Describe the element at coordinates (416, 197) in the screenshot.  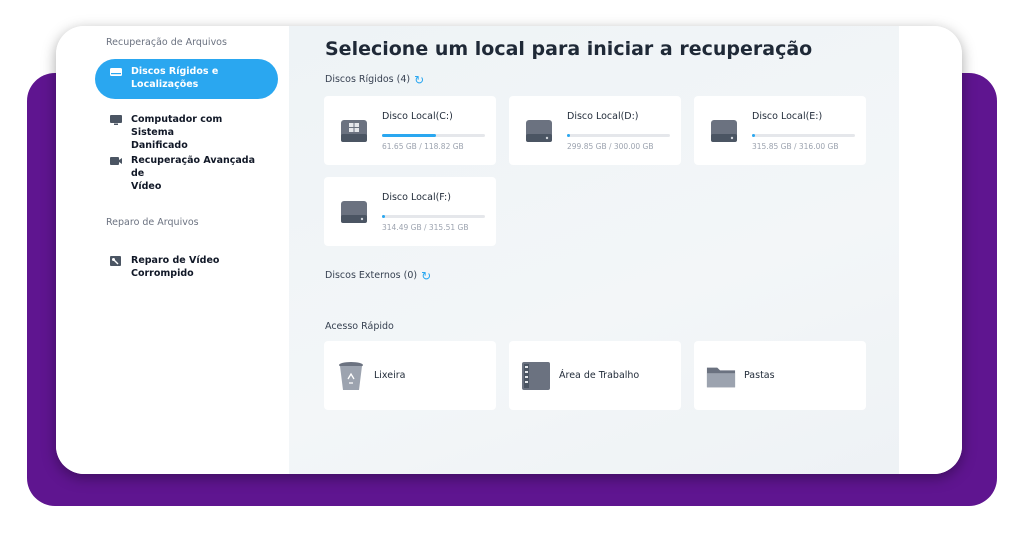
I see `disk-name: Disco Local(F:)` at that location.